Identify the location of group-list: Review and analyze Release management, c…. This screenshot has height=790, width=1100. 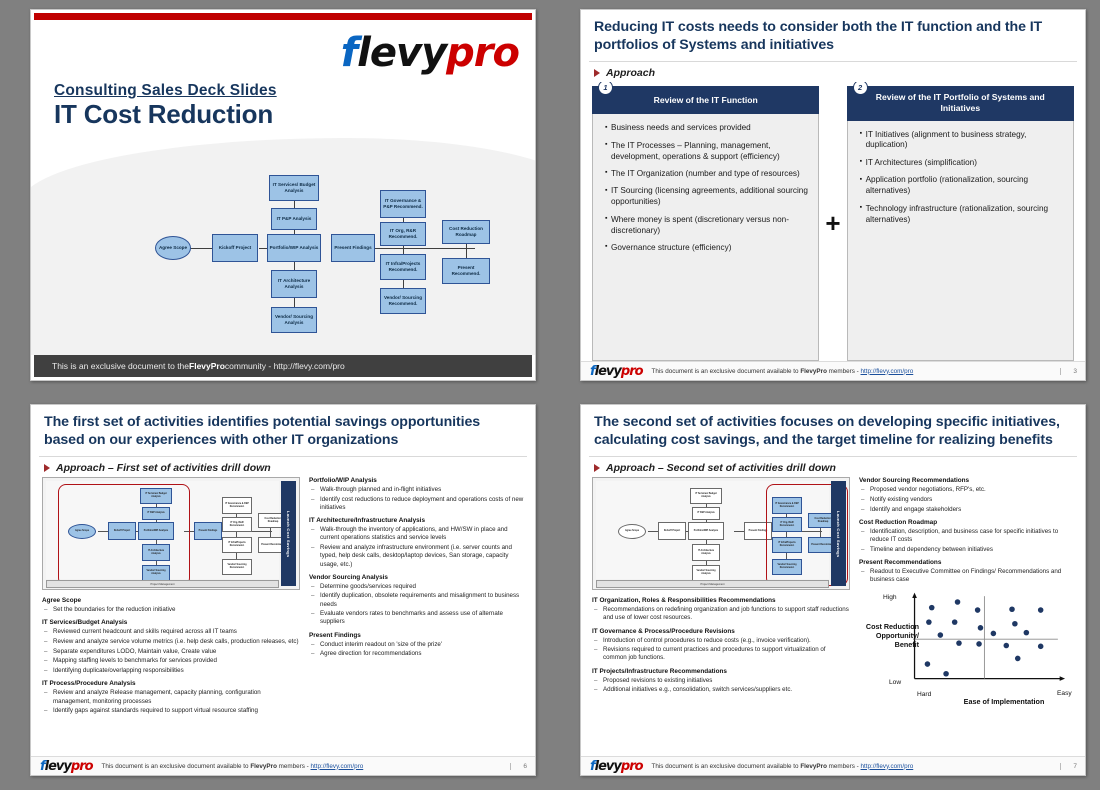
(171, 702).